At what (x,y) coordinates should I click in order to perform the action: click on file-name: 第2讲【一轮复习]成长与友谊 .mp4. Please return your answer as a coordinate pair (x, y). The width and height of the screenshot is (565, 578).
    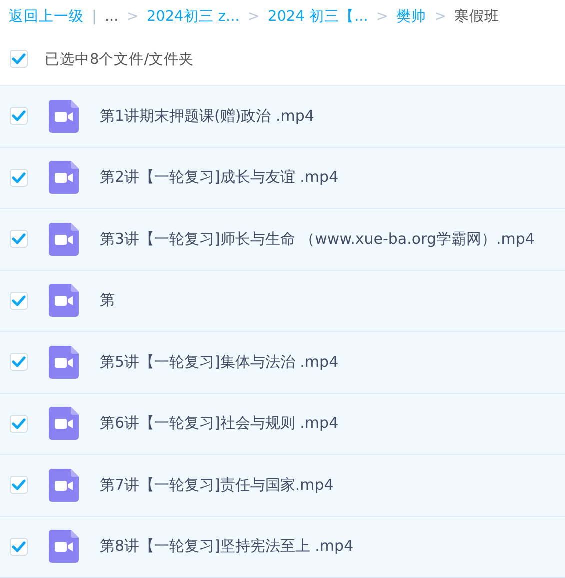
    Looking at the image, I should click on (219, 178).